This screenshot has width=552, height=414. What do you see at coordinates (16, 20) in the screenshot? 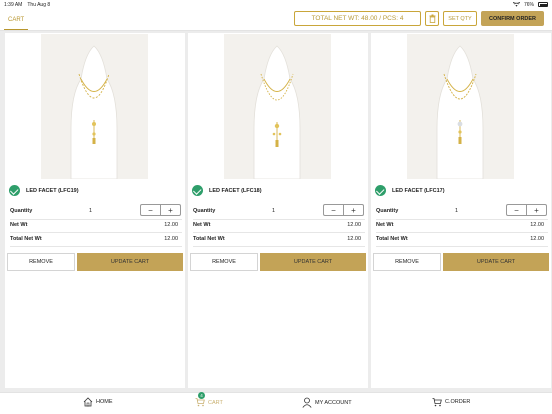
I see `tab-cart: CART` at bounding box center [16, 20].